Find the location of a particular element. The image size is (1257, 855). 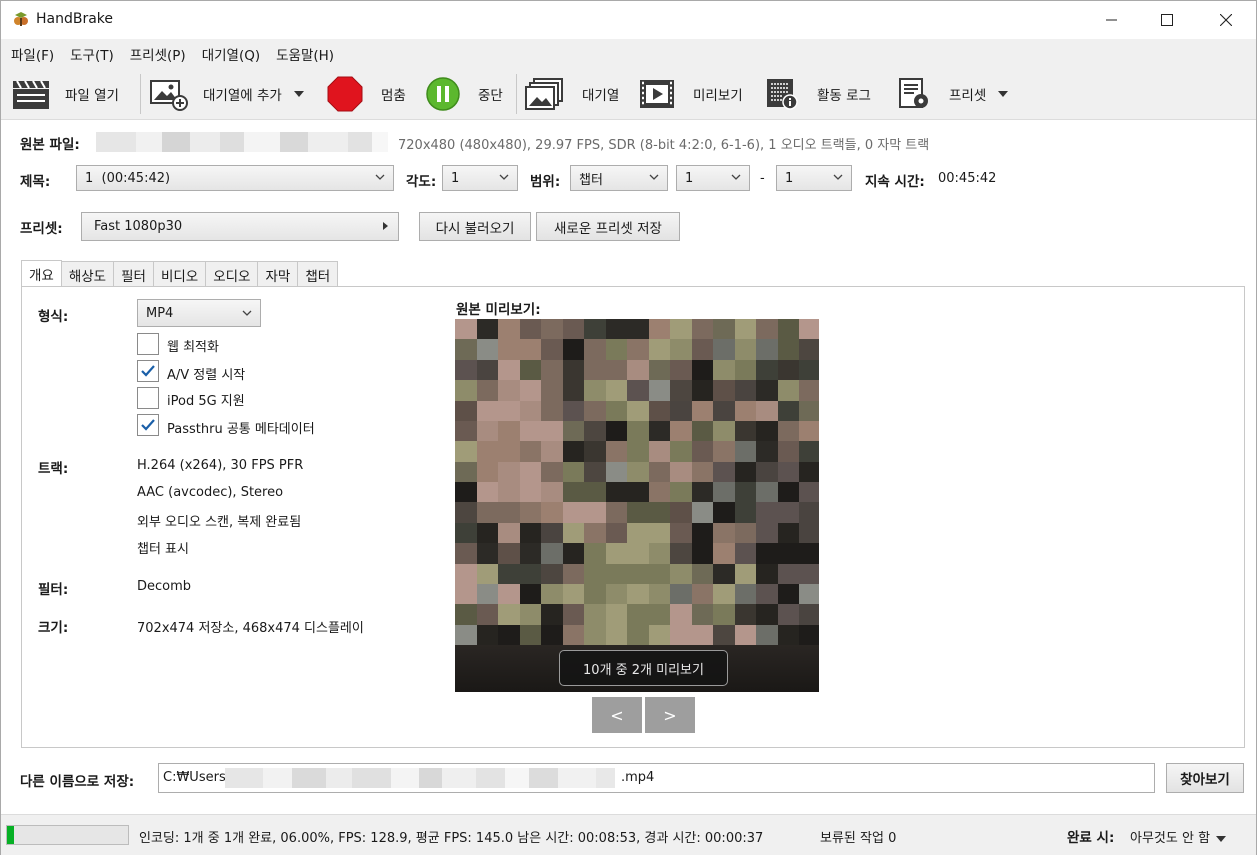

range-type-select: 챕터 is located at coordinates (619, 178).